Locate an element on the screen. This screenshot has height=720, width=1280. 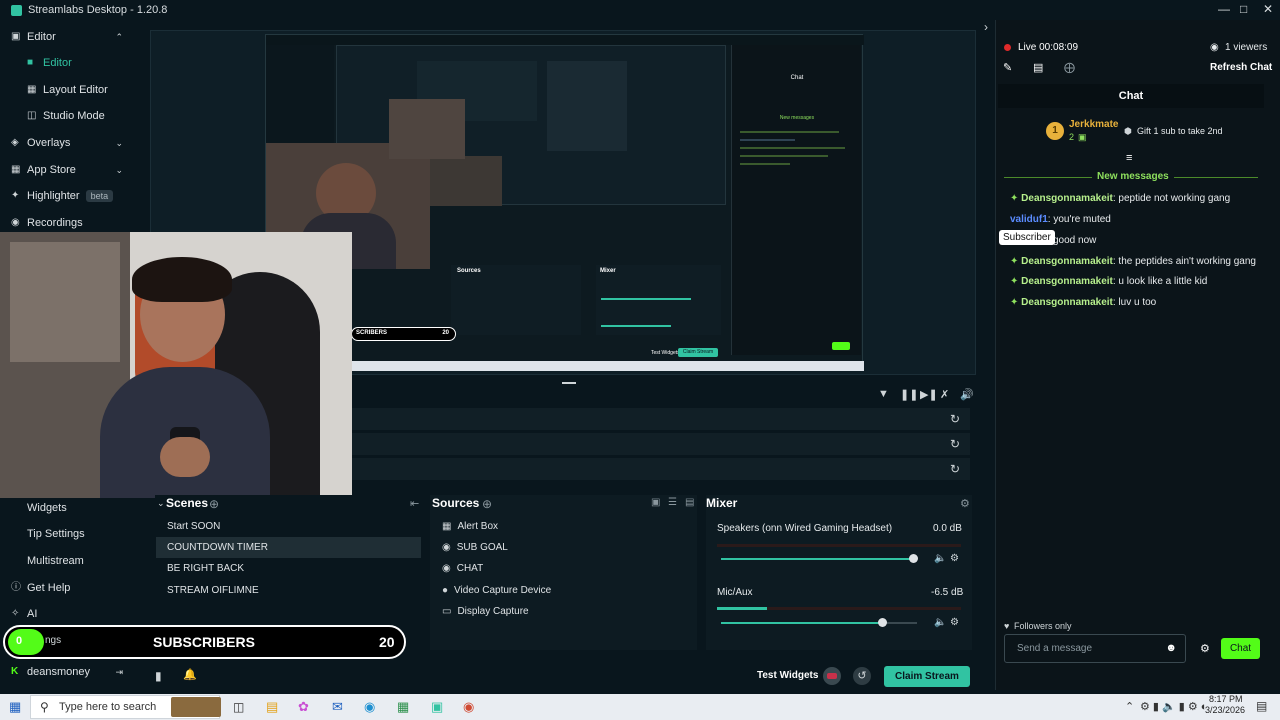
scene-item: Start SOON is located at coordinates (288, 526).